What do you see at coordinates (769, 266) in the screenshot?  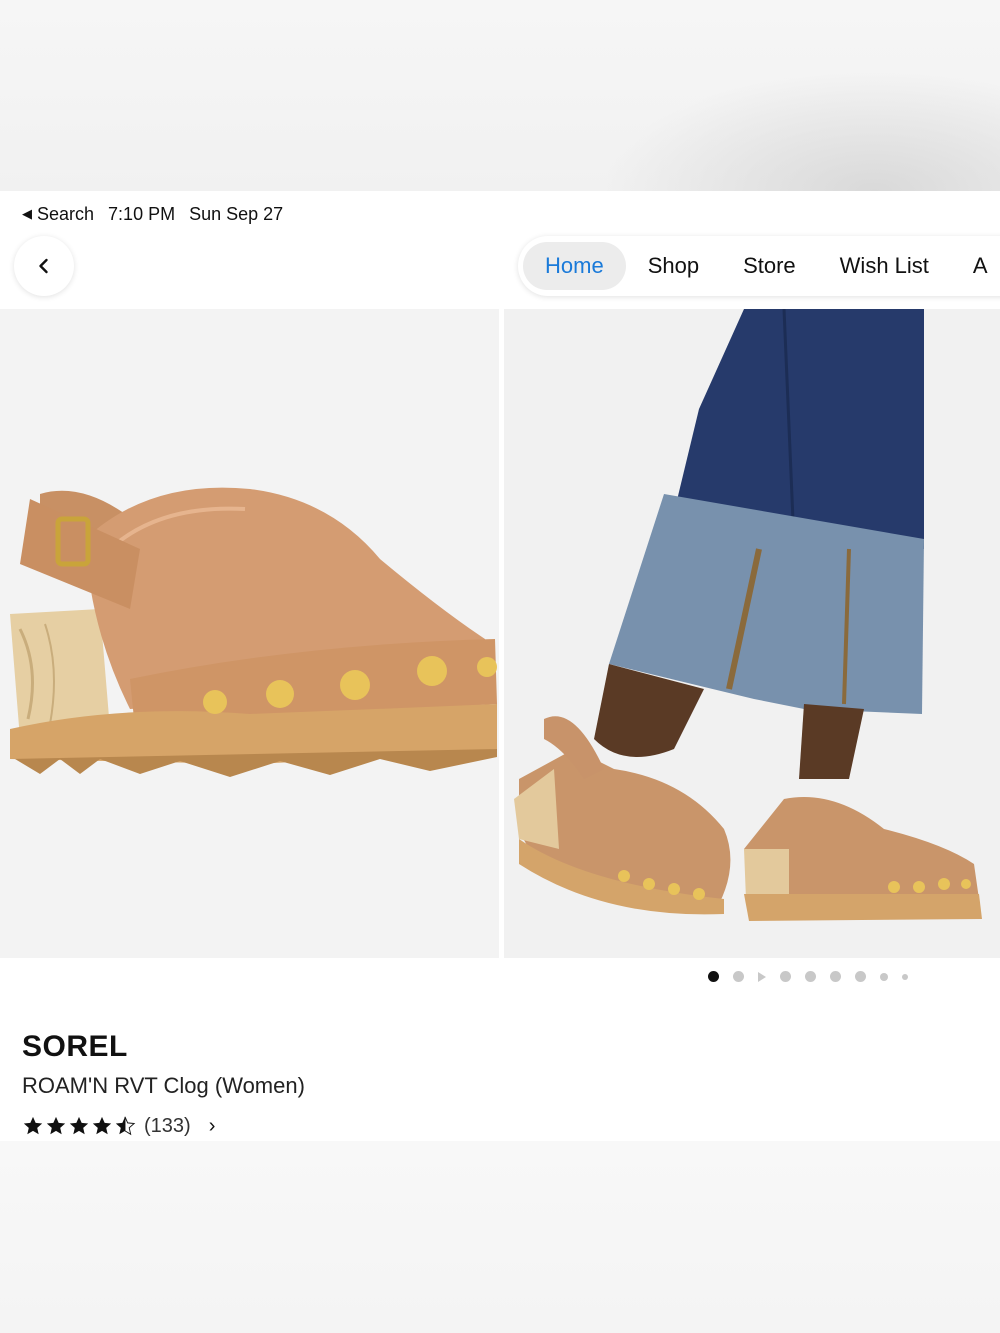 I see `tab-store: Store` at bounding box center [769, 266].